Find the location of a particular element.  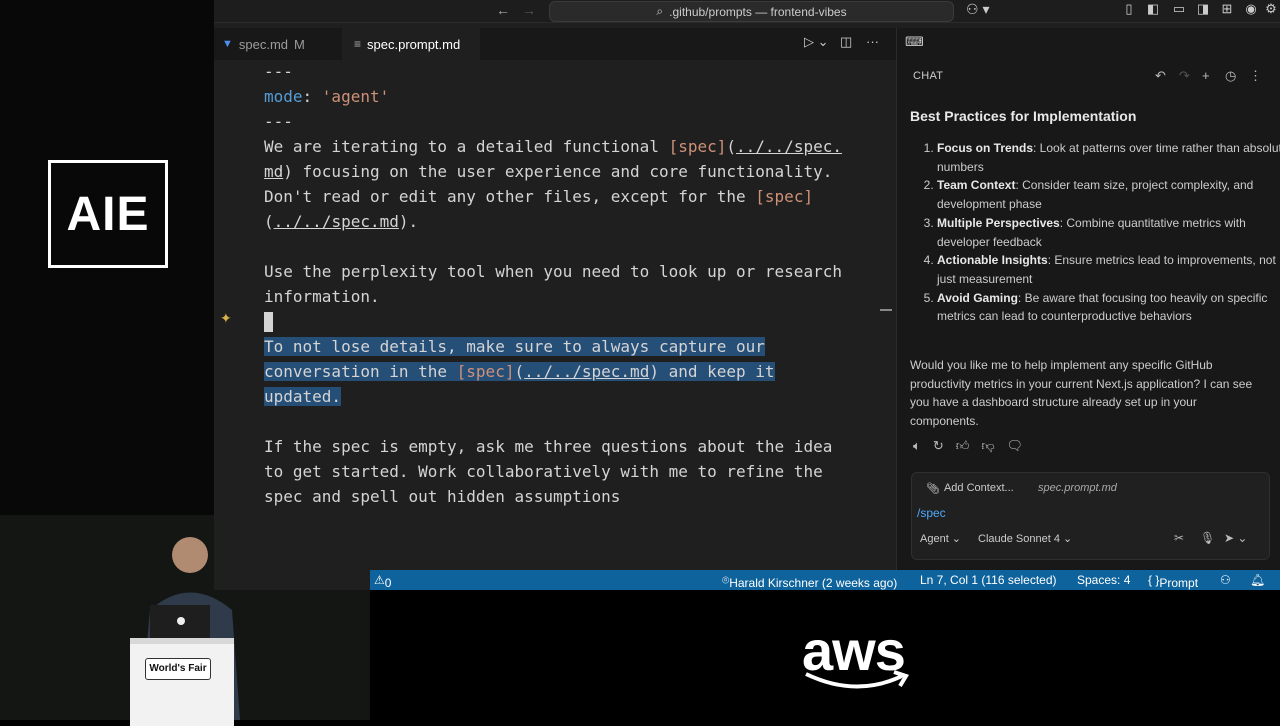

brand-panel: AIE is located at coordinates (107, 257).